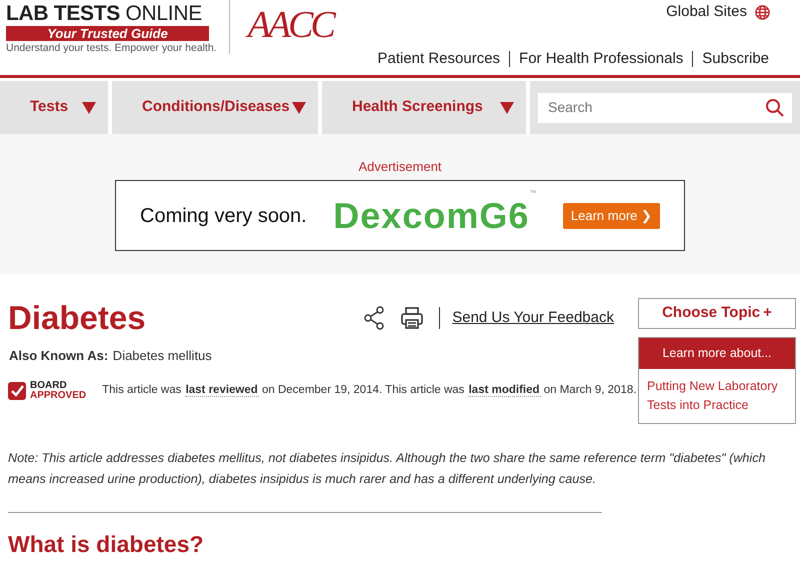 The image size is (800, 576). What do you see at coordinates (602, 59) in the screenshot?
I see `top-nav-link: For Health Professionals` at bounding box center [602, 59].